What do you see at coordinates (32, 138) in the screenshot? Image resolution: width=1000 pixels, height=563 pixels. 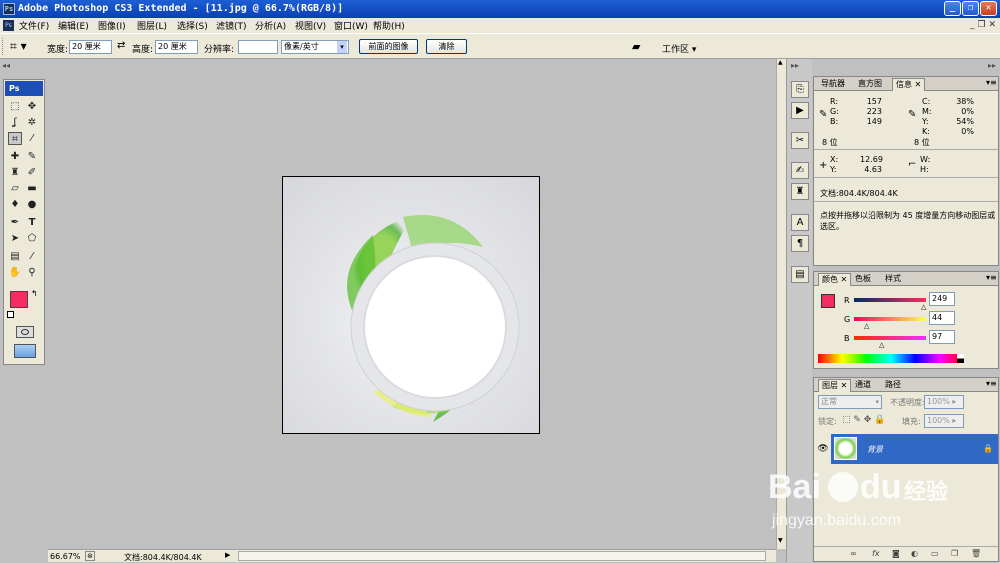 I see `slice-tool-icon: ⁄` at bounding box center [32, 138].